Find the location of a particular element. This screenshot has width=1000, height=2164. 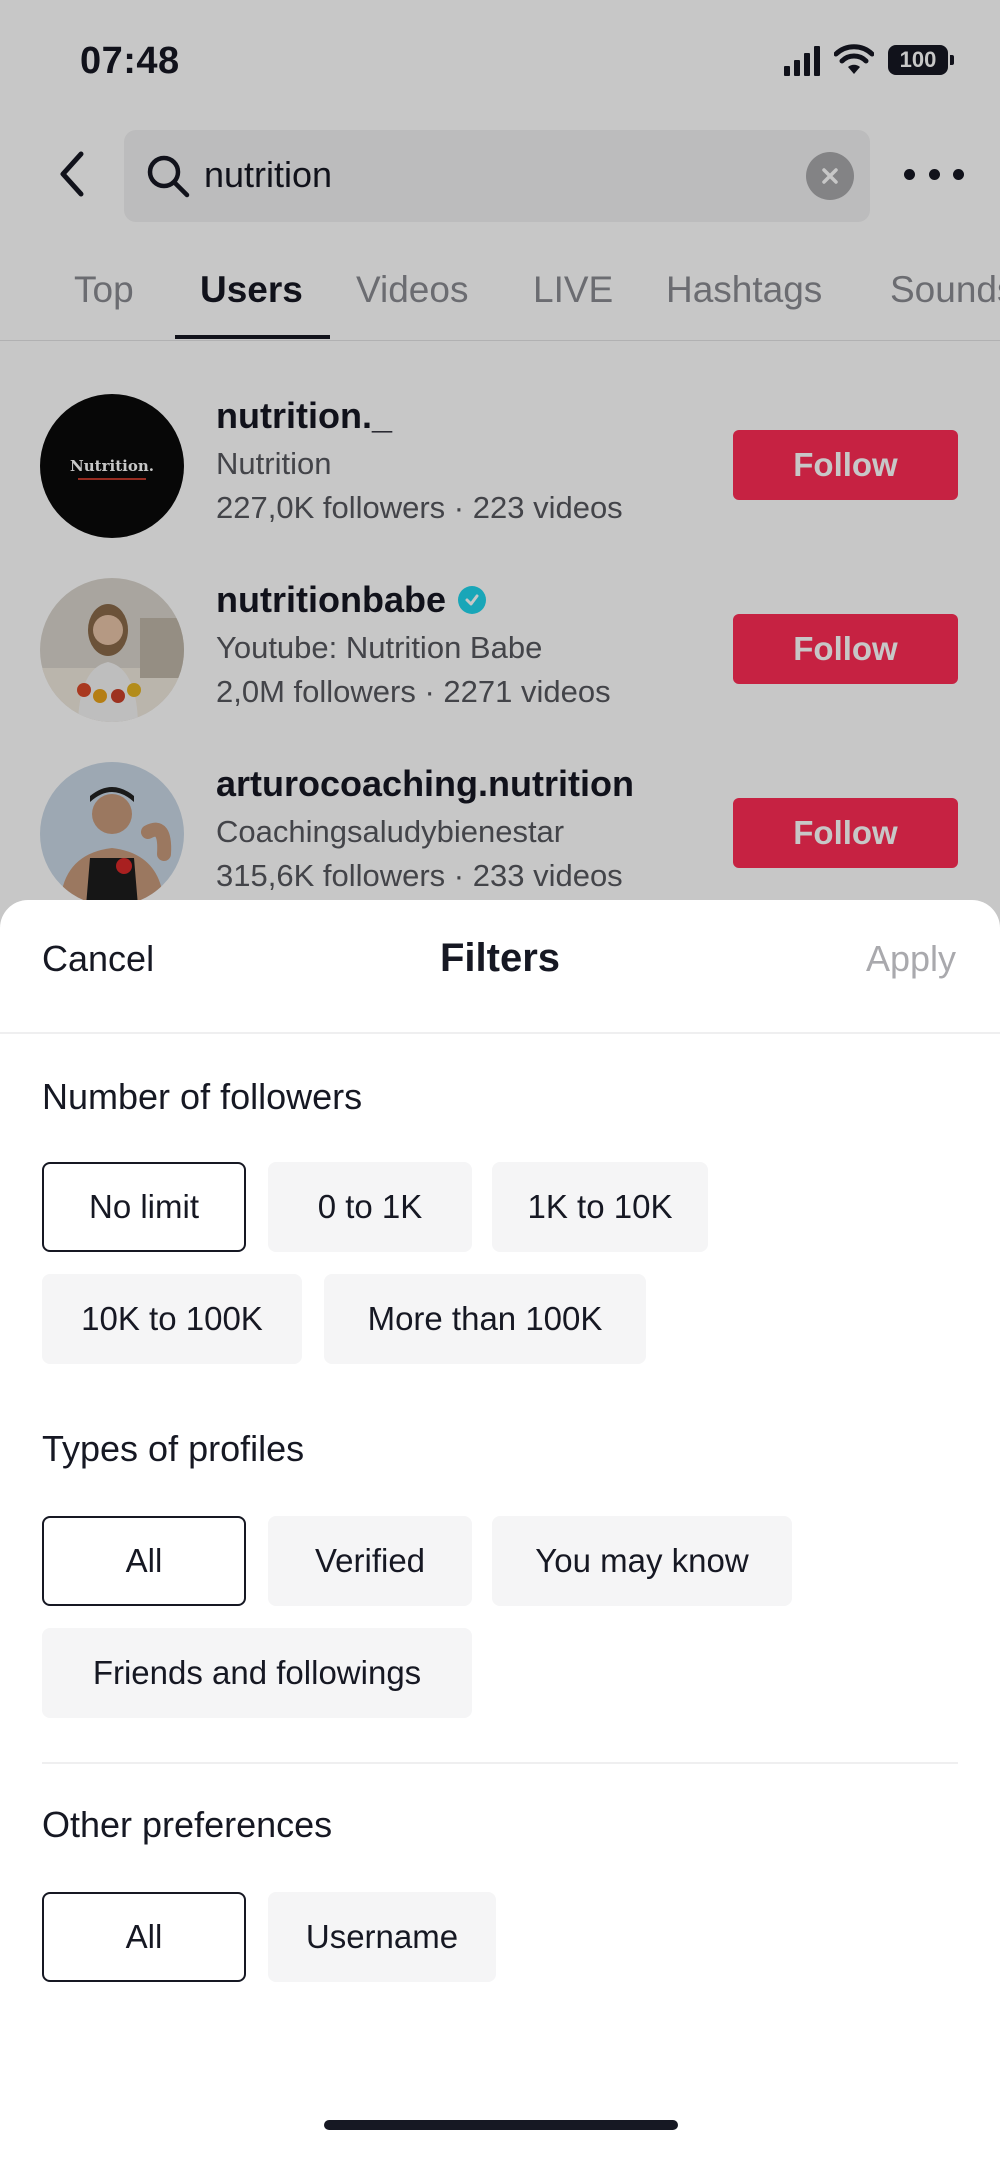

chip-profiles-verified: Verified is located at coordinates (370, 1561).